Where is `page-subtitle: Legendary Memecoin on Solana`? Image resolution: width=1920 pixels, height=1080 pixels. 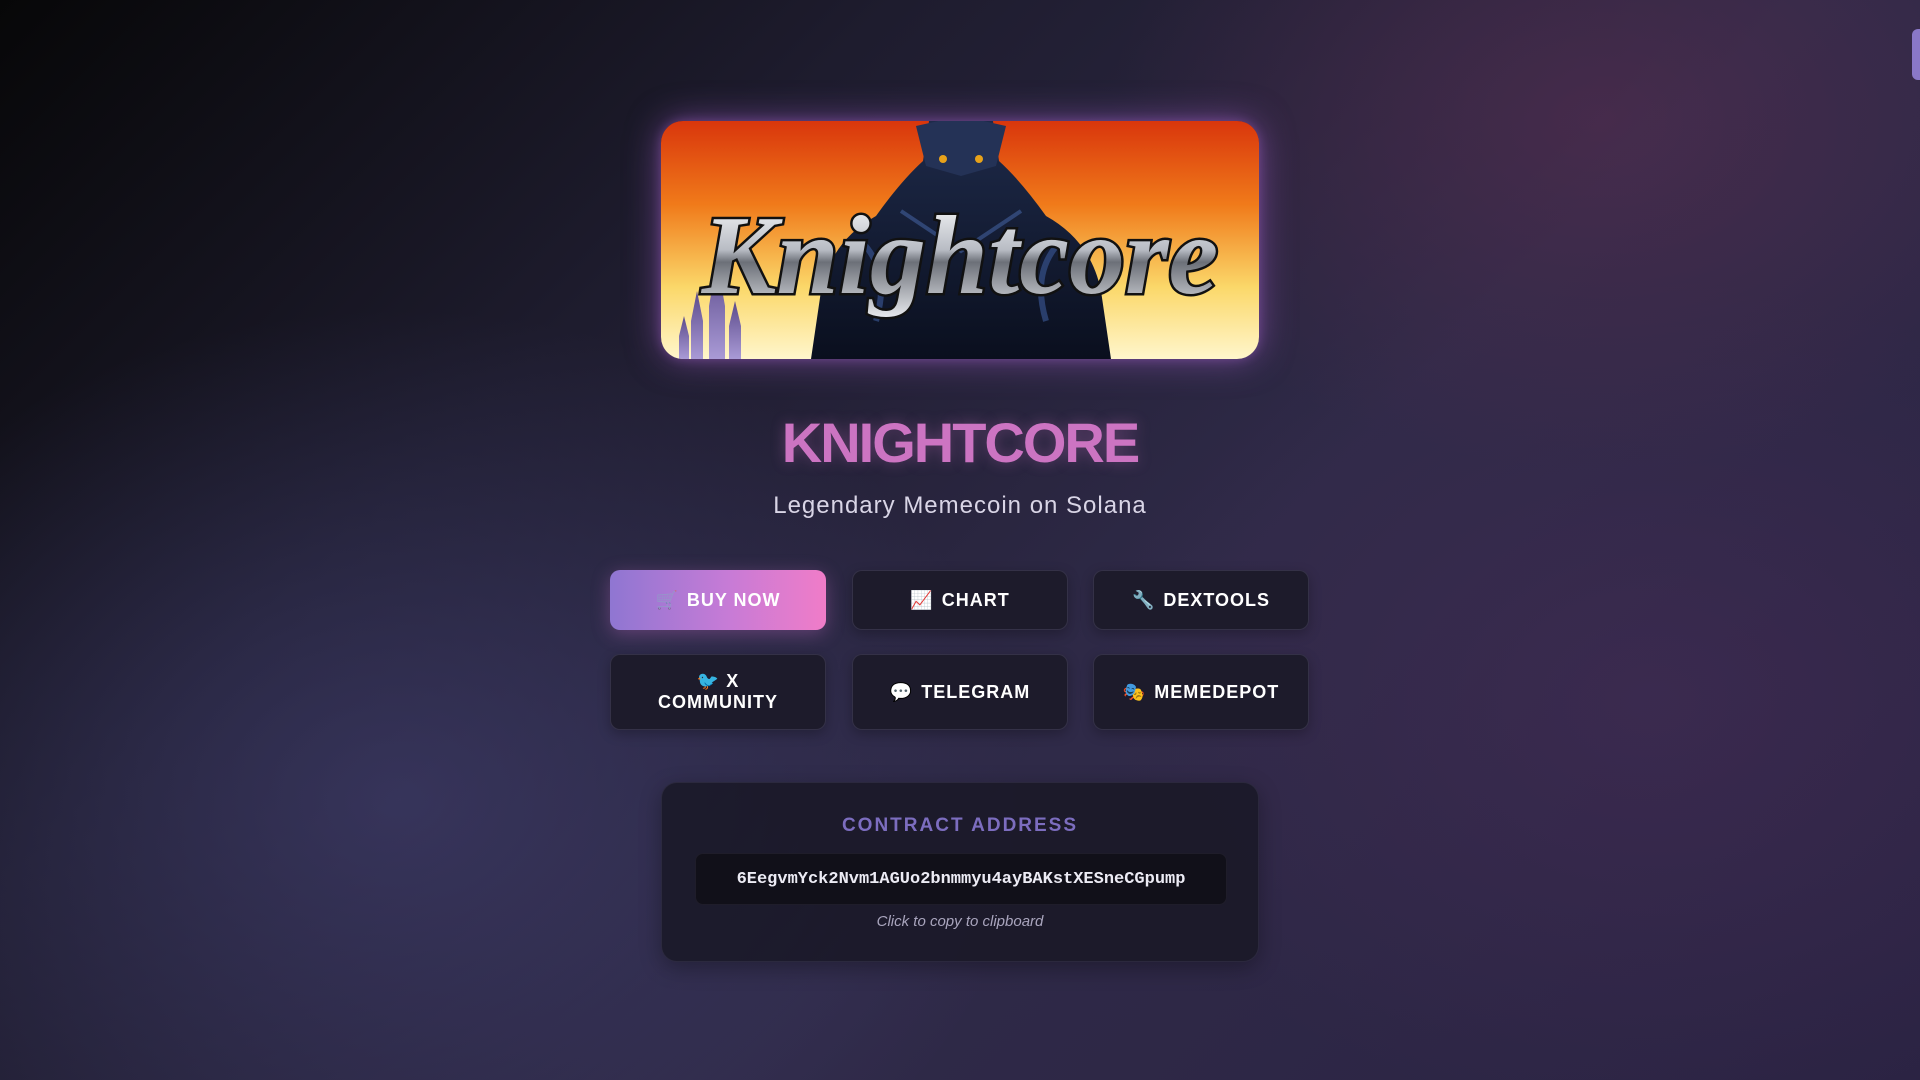 page-subtitle: Legendary Memecoin on Solana is located at coordinates (960, 505).